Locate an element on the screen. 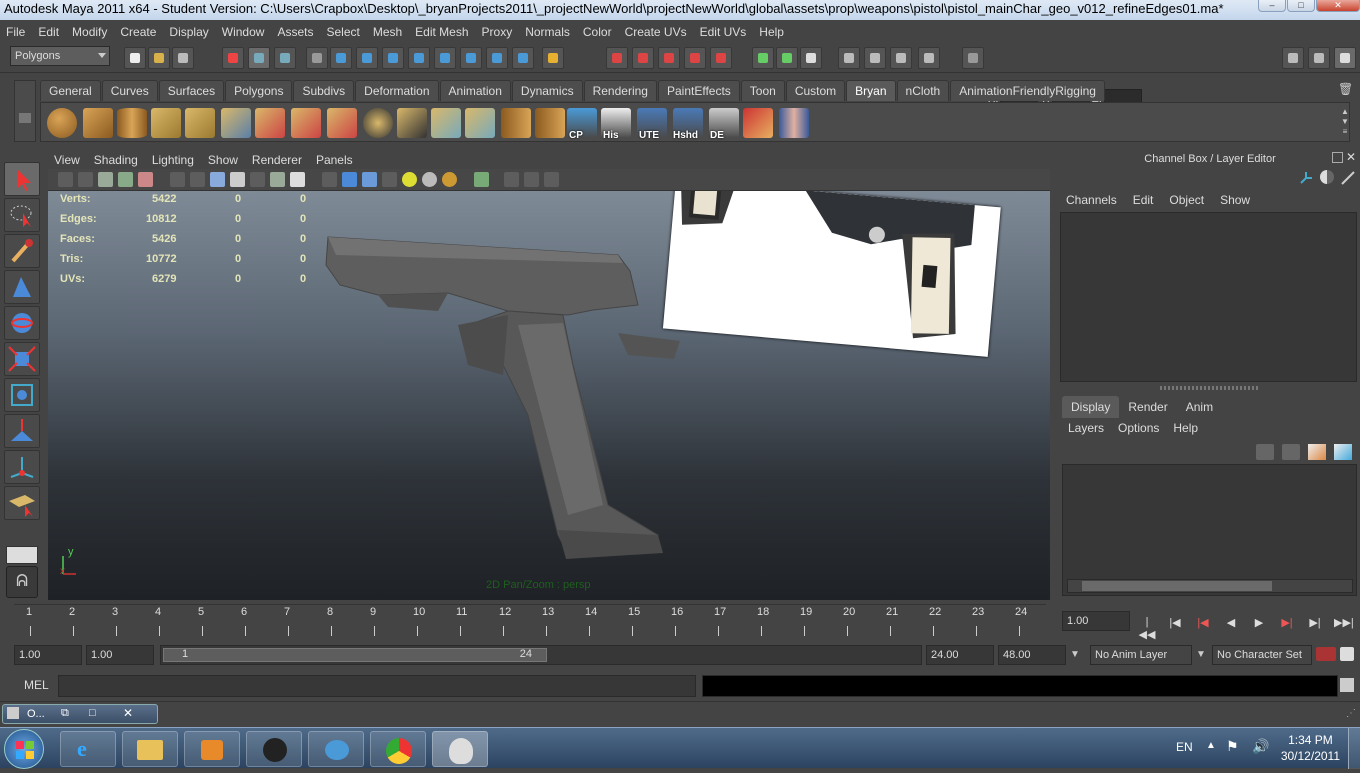  move-tool-icon is located at coordinates (22, 287).